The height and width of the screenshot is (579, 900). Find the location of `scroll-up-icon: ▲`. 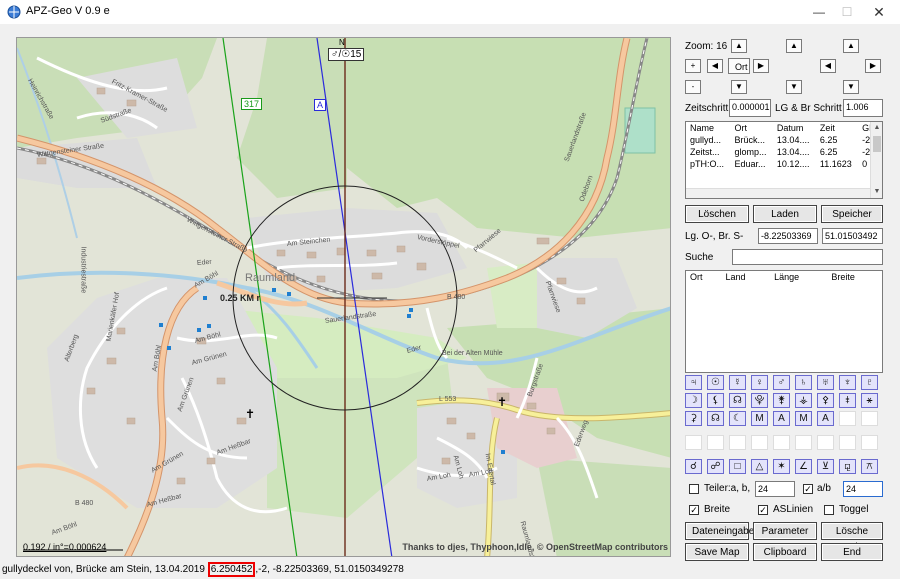

scroll-up-icon: ▲ is located at coordinates (876, 128).